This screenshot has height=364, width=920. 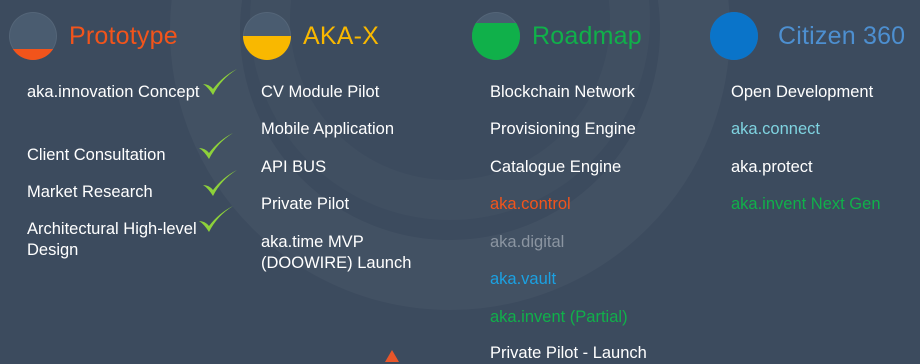 I want to click on list-item: Blockchain Network, so click(x=562, y=92).